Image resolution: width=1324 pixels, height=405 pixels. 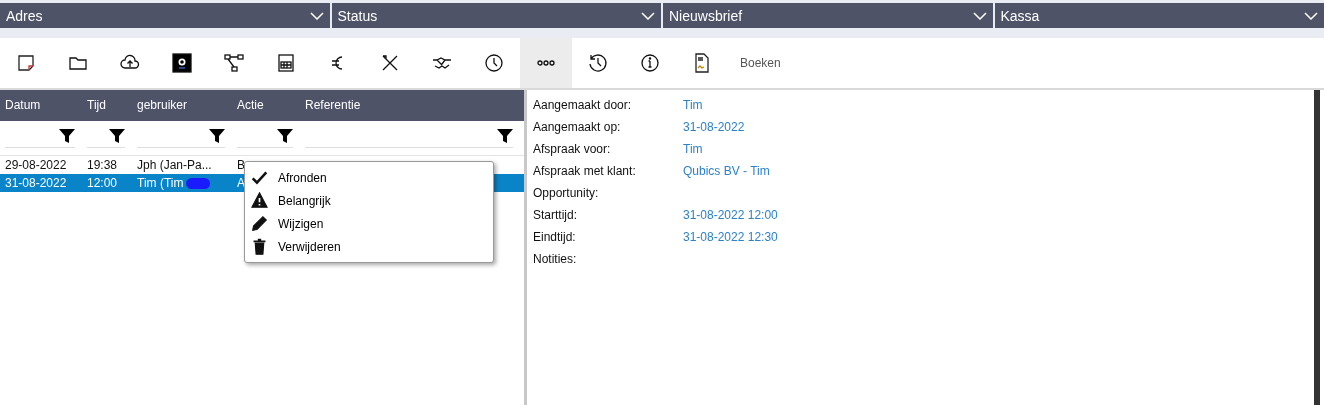 I want to click on detail-label: Opportunity:, so click(x=566, y=193).